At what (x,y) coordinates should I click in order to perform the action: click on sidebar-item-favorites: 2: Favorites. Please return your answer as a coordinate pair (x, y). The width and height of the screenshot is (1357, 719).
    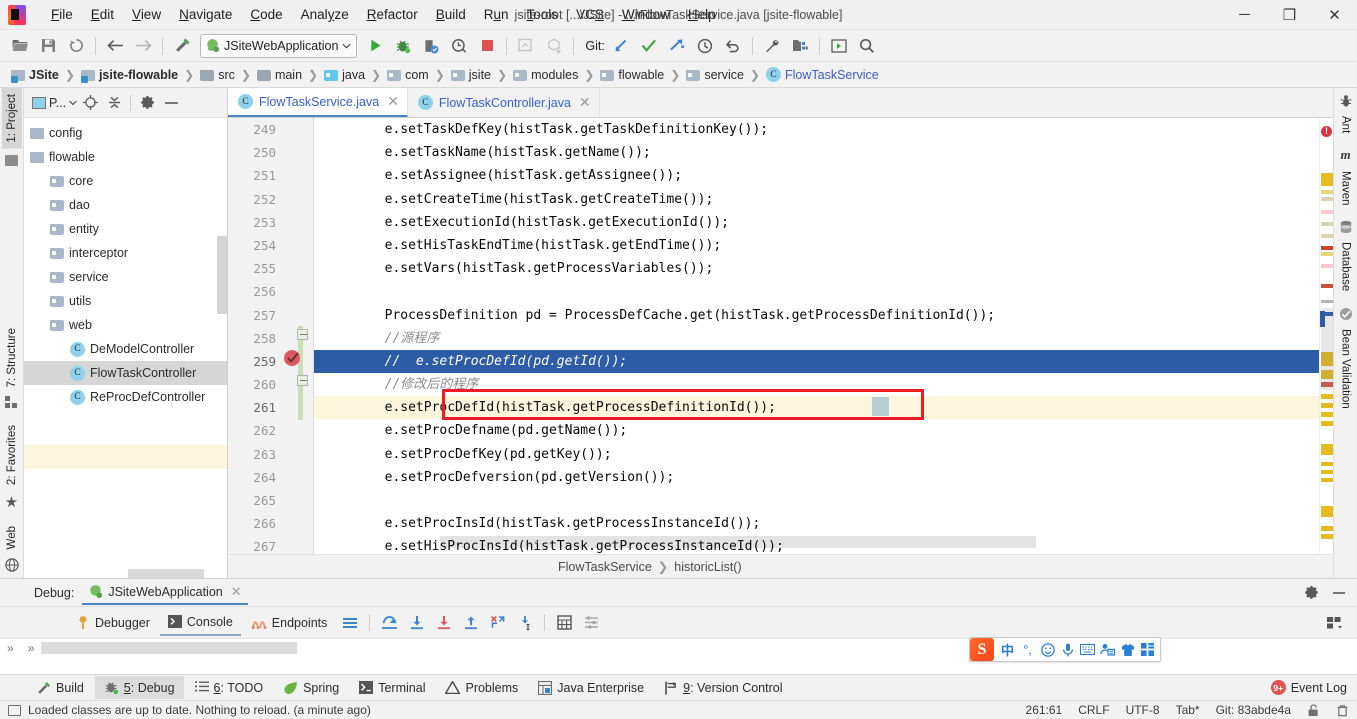
    Looking at the image, I should click on (12, 455).